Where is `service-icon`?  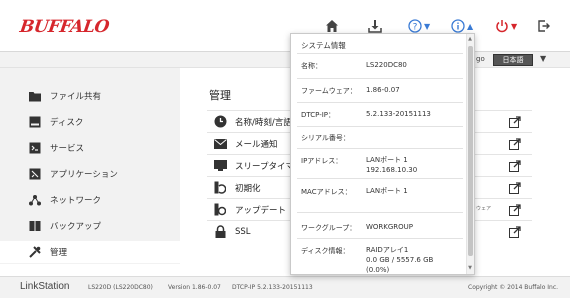 service-icon is located at coordinates (35, 148).